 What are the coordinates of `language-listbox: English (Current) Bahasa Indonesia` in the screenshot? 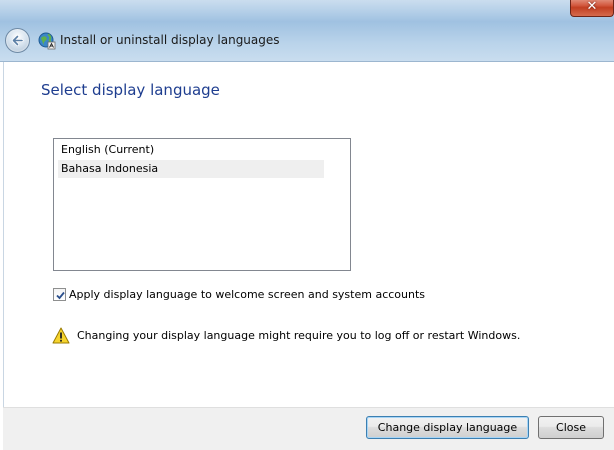 It's located at (202, 204).